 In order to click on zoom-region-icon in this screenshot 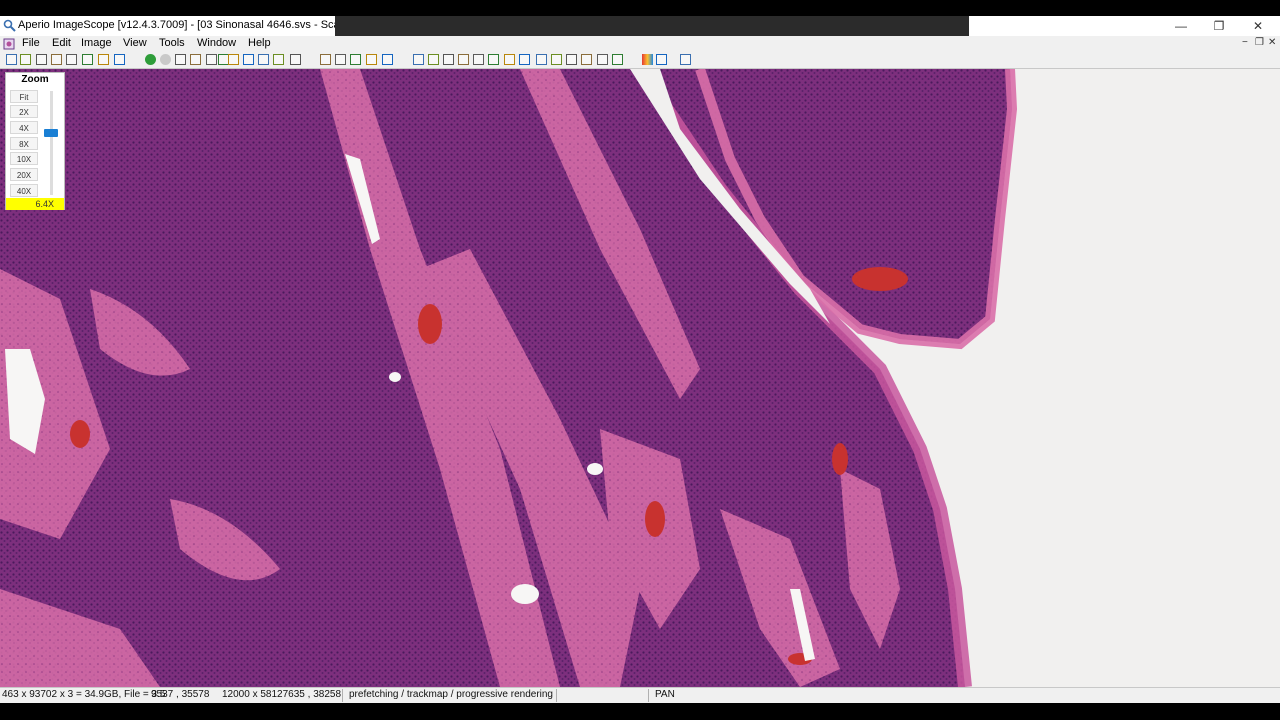, I will do `click(448, 59)`.